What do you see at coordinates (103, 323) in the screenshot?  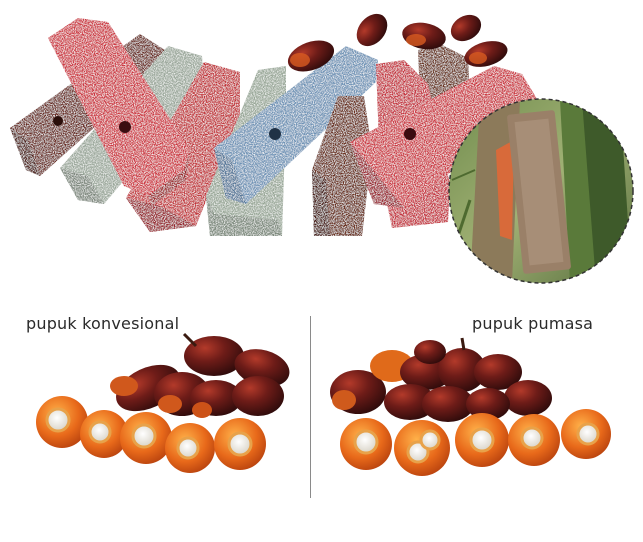 I see `caption-conventional: pupuk konvesional` at bounding box center [103, 323].